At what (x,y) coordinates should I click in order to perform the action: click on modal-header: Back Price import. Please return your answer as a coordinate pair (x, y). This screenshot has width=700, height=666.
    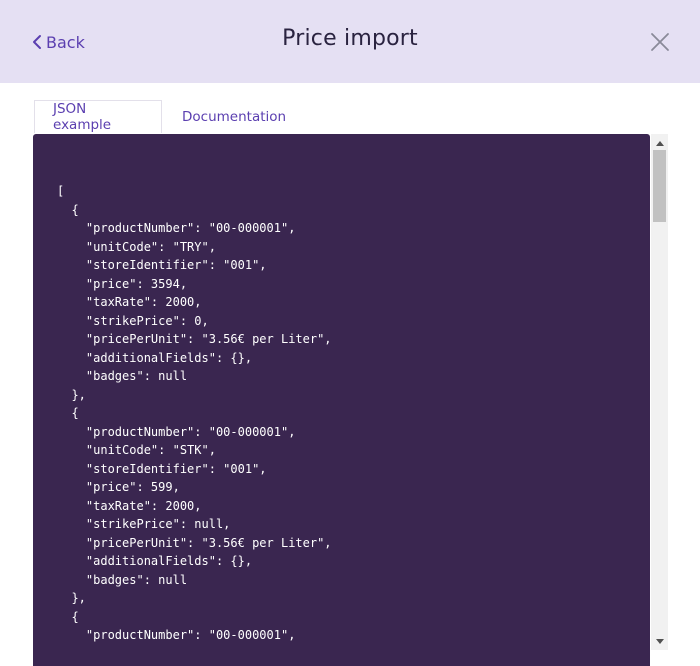
    Looking at the image, I should click on (350, 41).